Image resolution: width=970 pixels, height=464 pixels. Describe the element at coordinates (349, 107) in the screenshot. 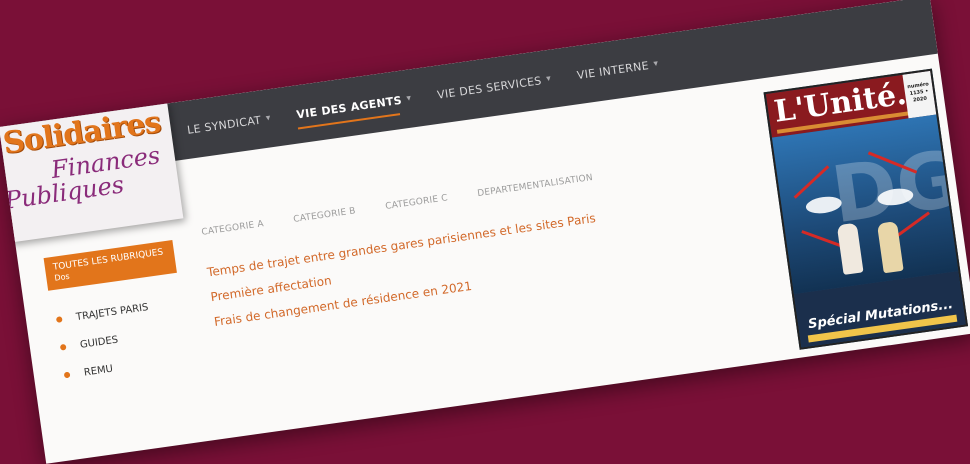

I see `menu-label: VIE DES AGENTS` at that location.